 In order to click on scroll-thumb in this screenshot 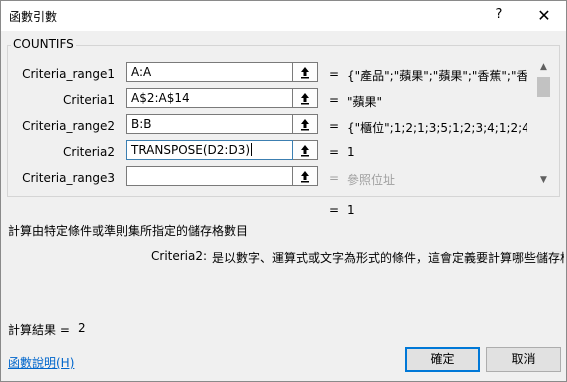, I will do `click(543, 87)`.